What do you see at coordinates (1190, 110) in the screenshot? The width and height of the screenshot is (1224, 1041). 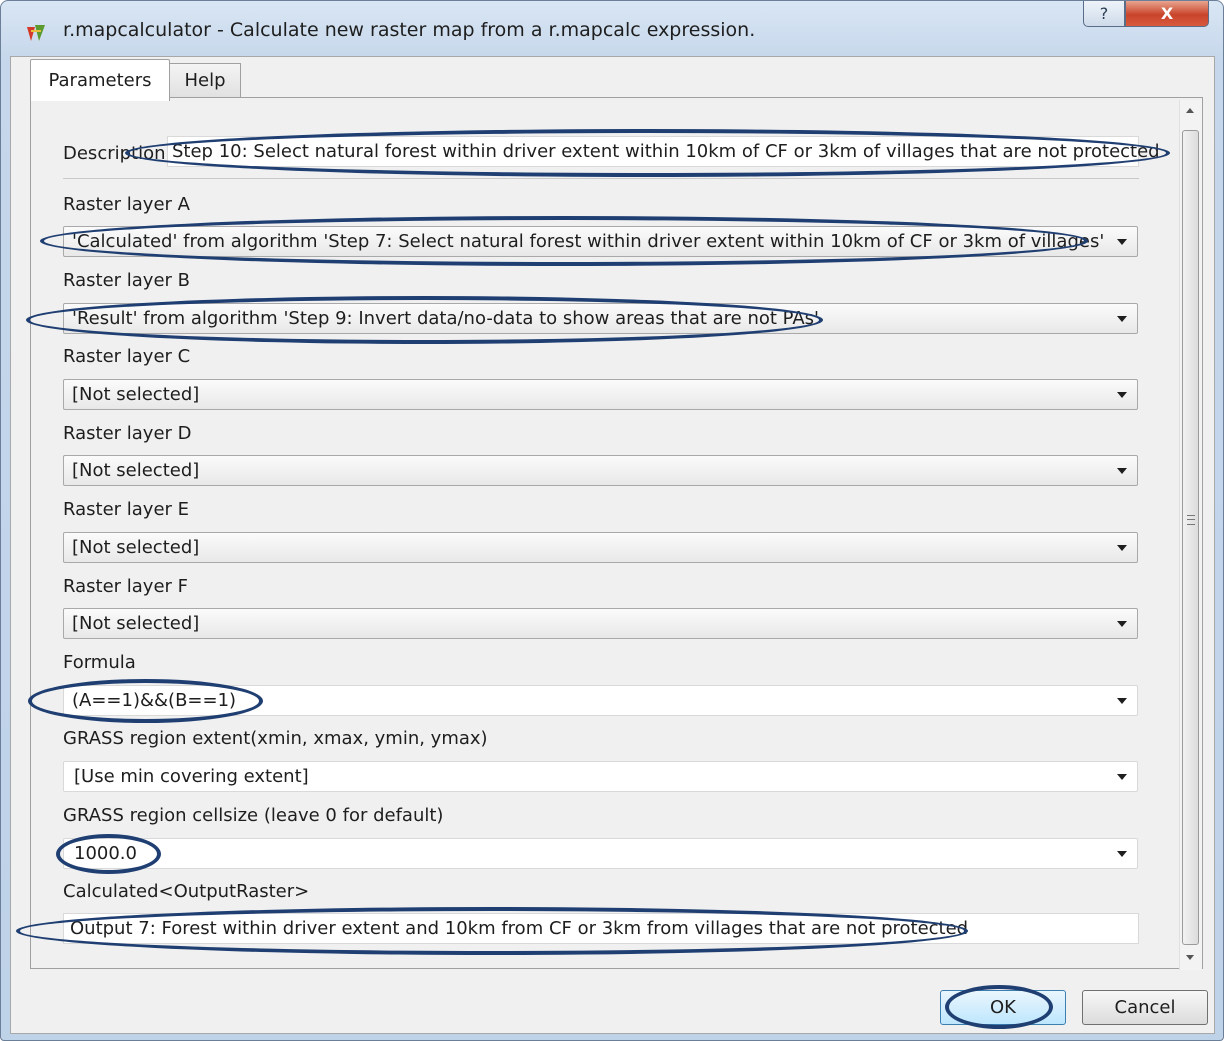 I see `scroll-up-icon` at bounding box center [1190, 110].